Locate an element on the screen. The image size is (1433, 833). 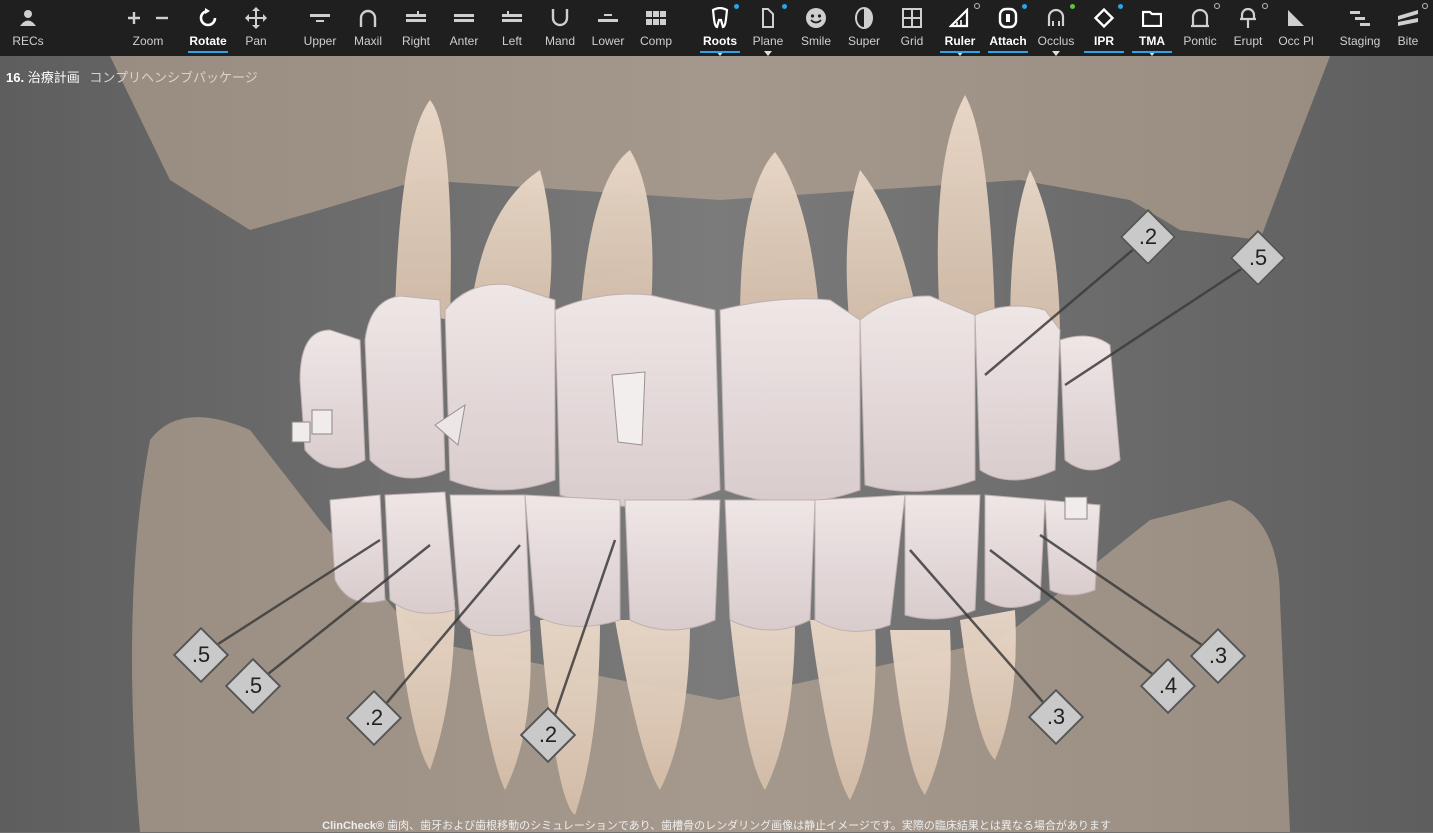
plane-button: Plane is located at coordinates (768, 28).